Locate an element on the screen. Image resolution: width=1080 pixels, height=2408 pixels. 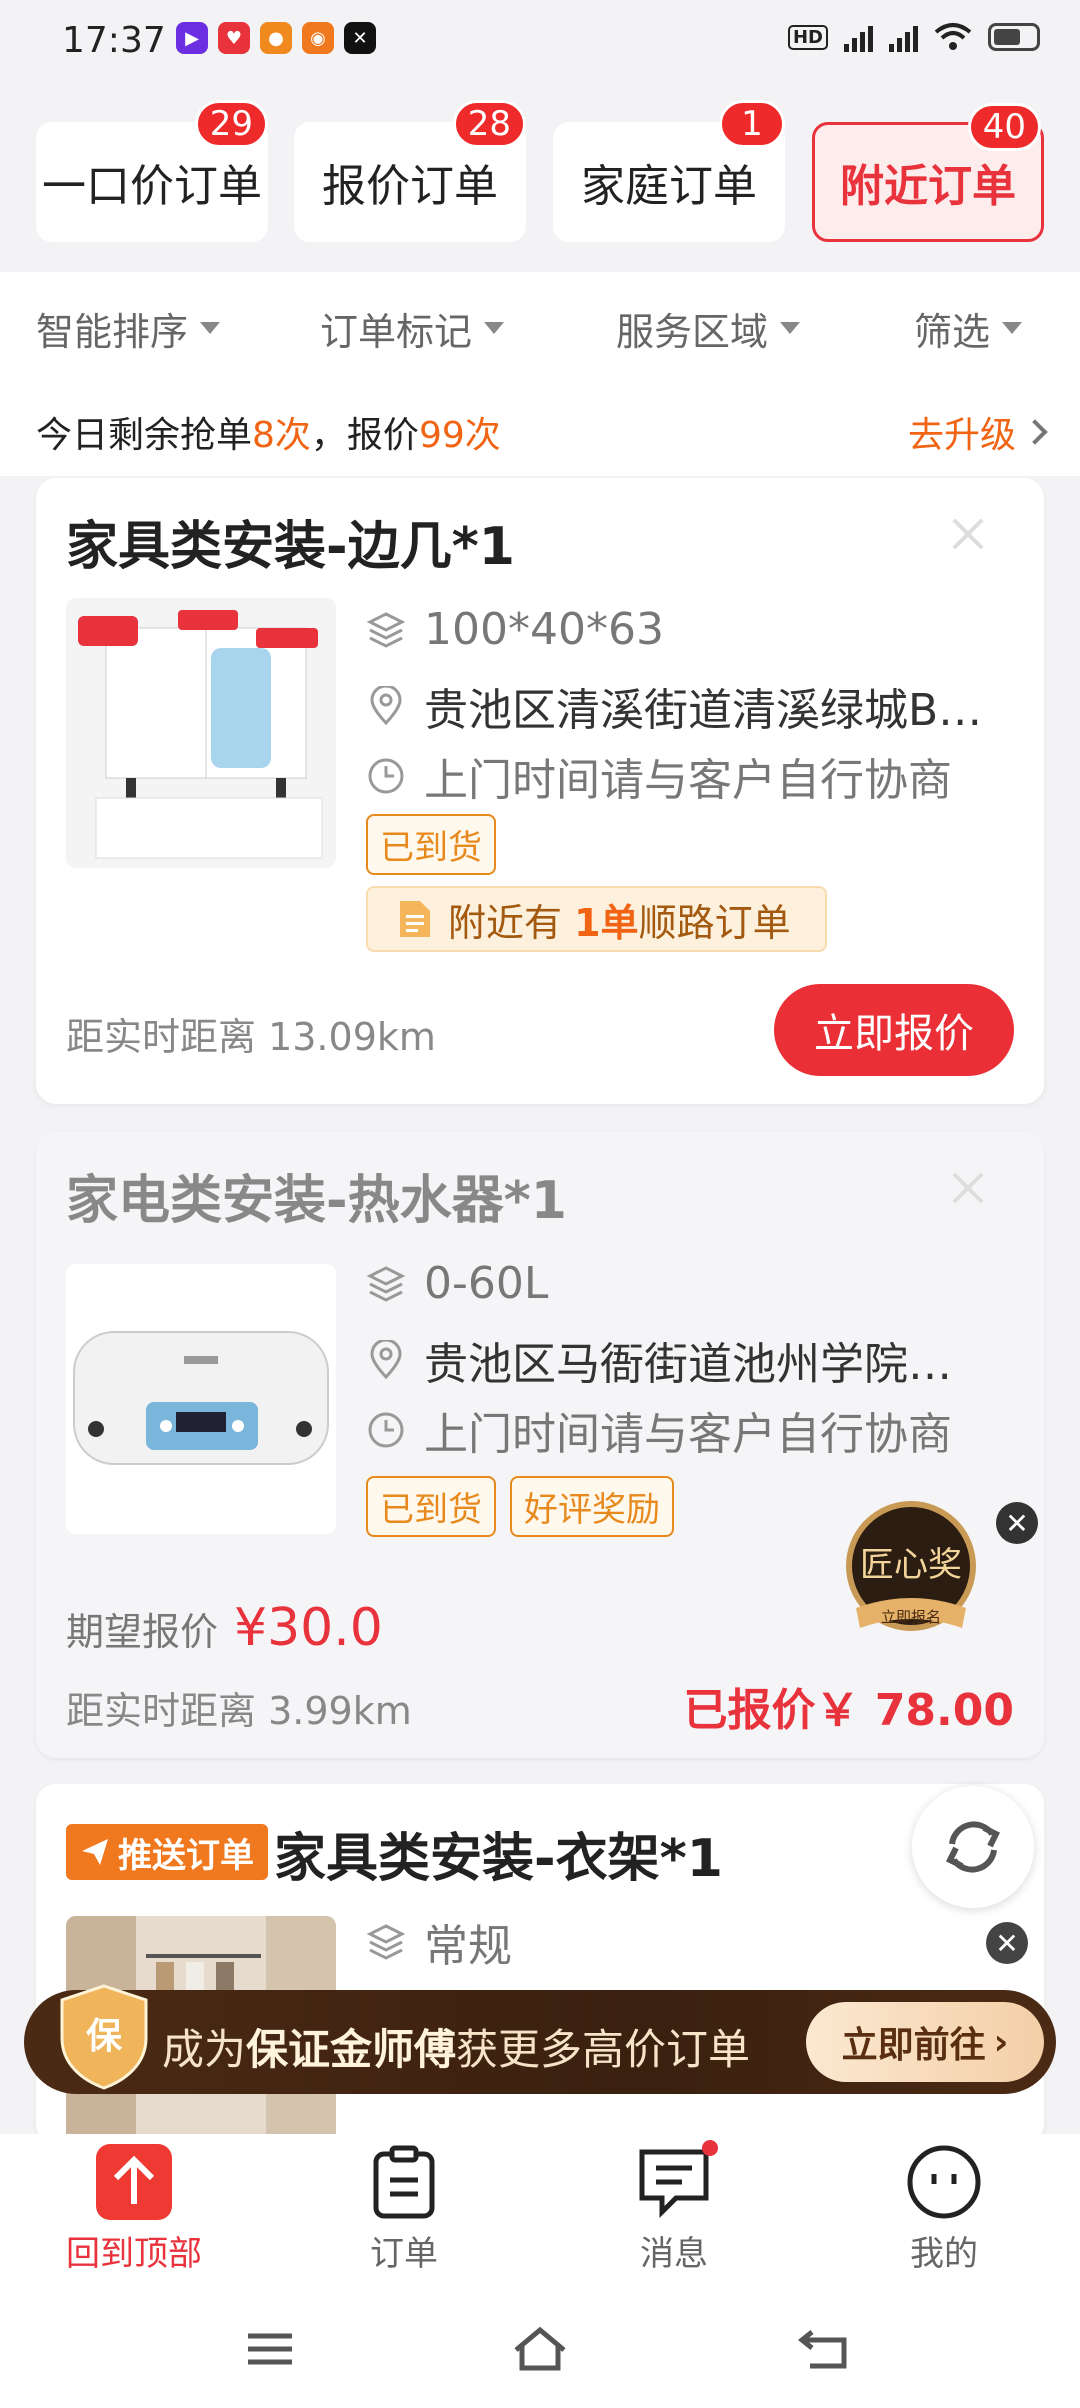
filter-service-area: 服务区域 is located at coordinates (708, 328).